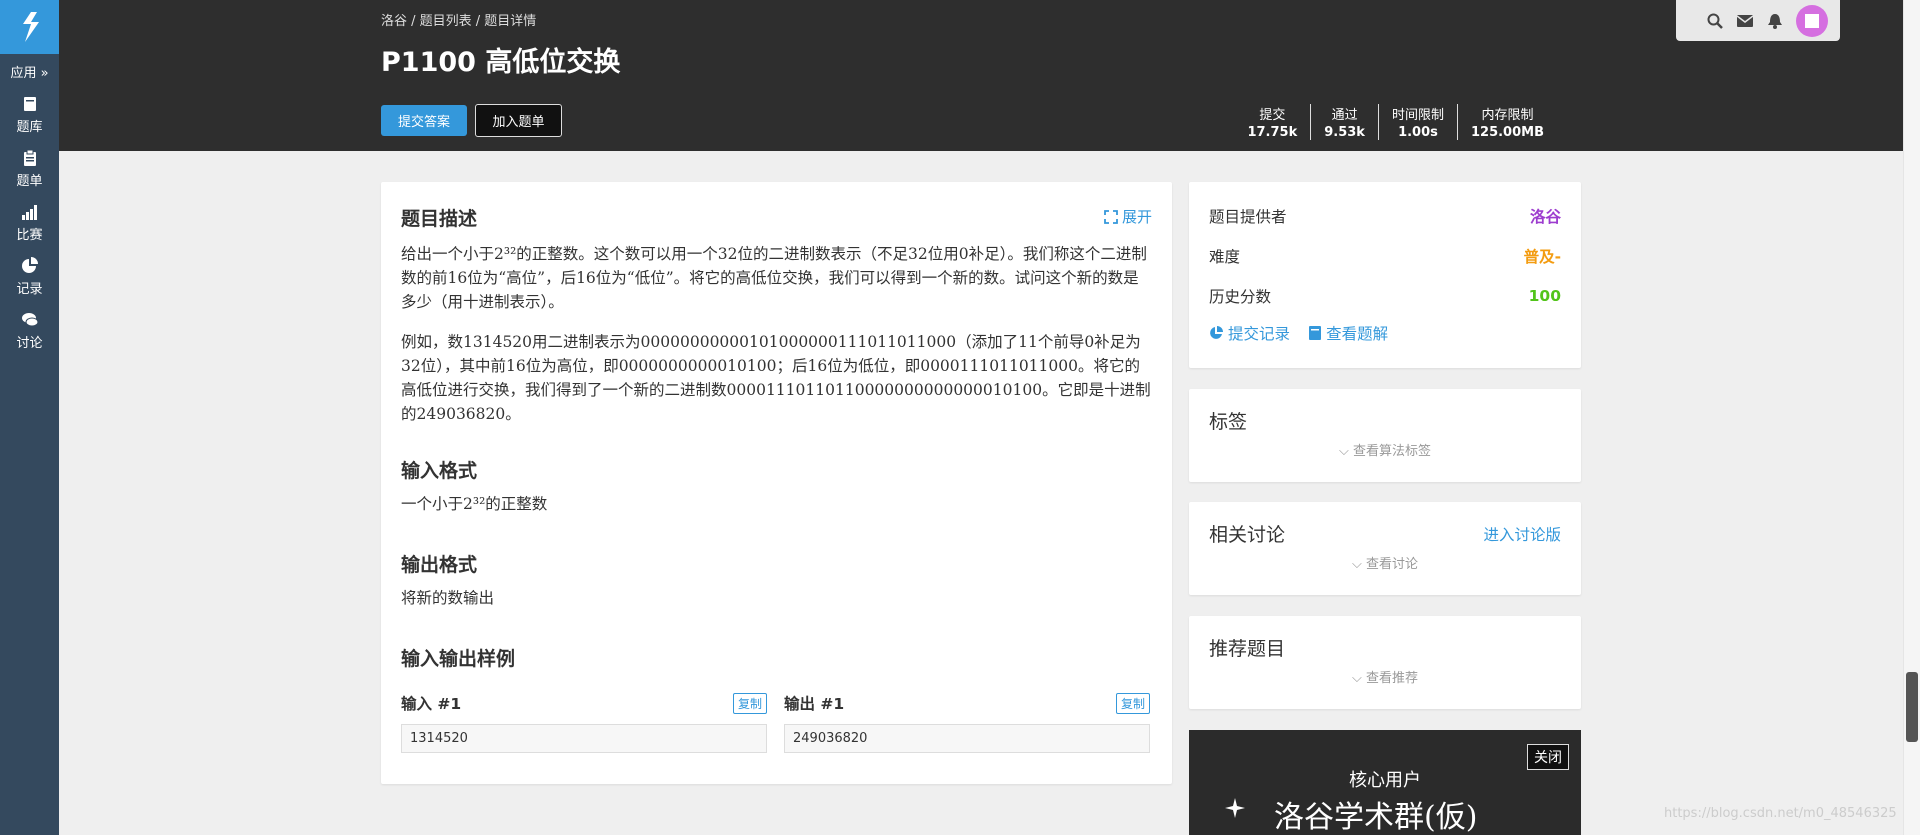  What do you see at coordinates (1357, 334) in the screenshot?
I see `view-solutions-label: 查看题解` at bounding box center [1357, 334].